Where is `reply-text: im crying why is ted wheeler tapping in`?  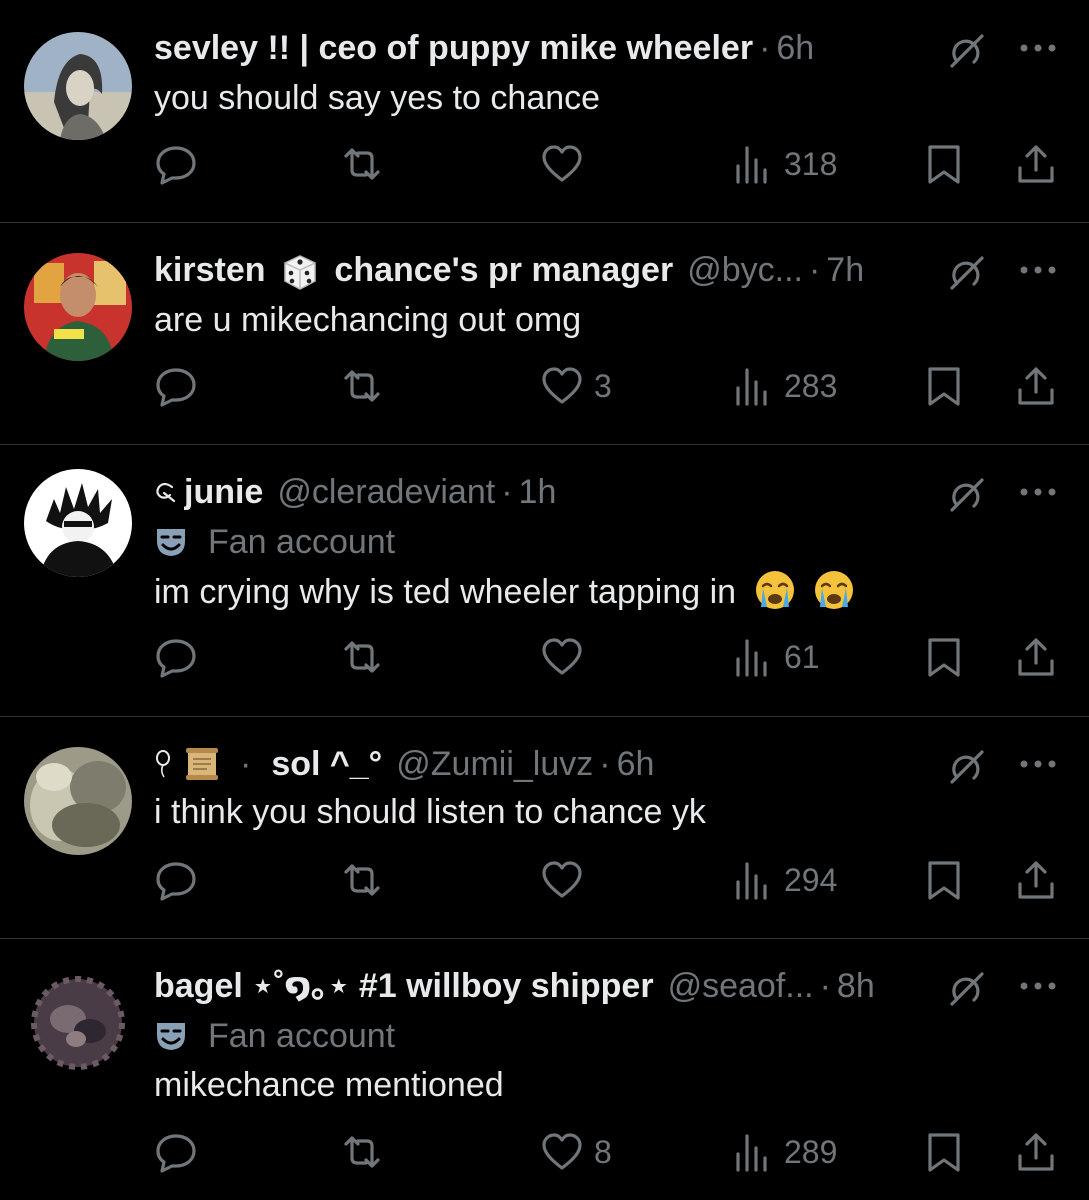
reply-text: im crying why is ted wheeler tapping in is located at coordinates (546, 591).